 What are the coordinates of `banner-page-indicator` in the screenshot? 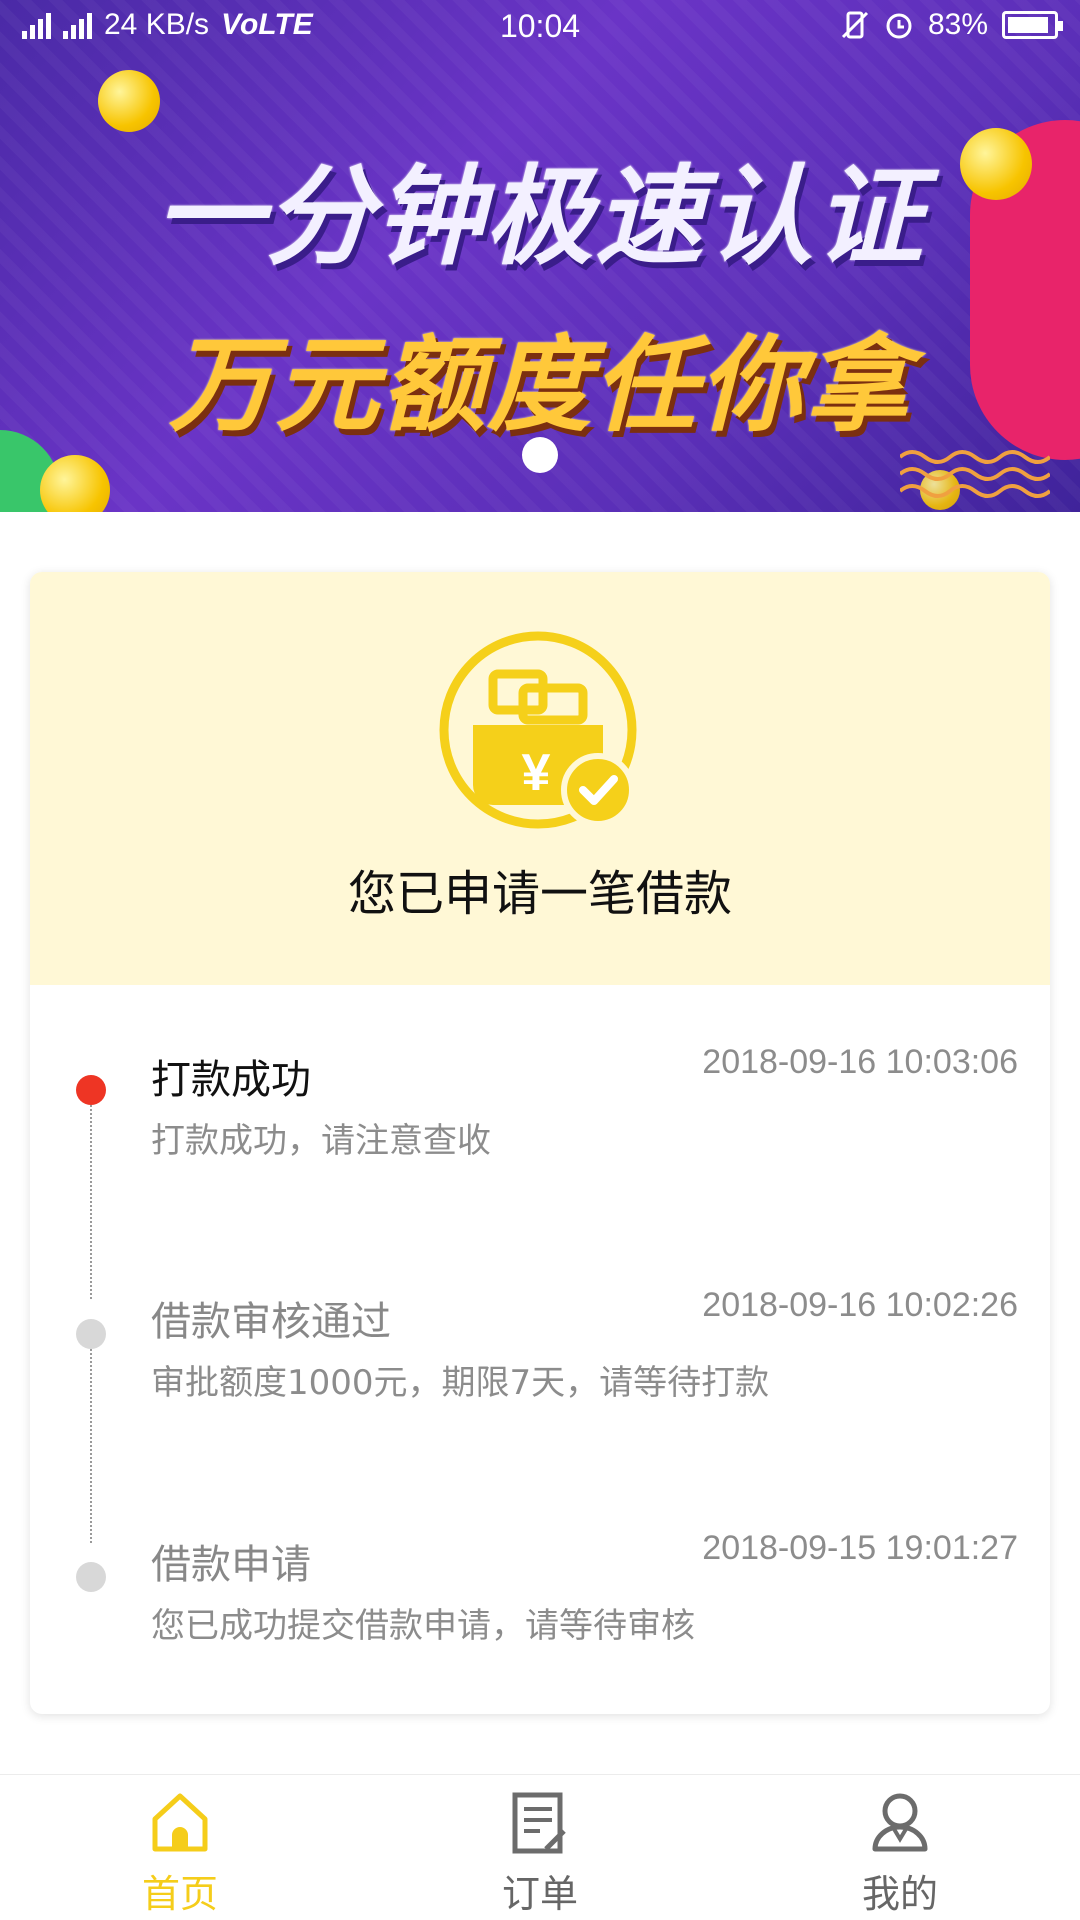 It's located at (540, 455).